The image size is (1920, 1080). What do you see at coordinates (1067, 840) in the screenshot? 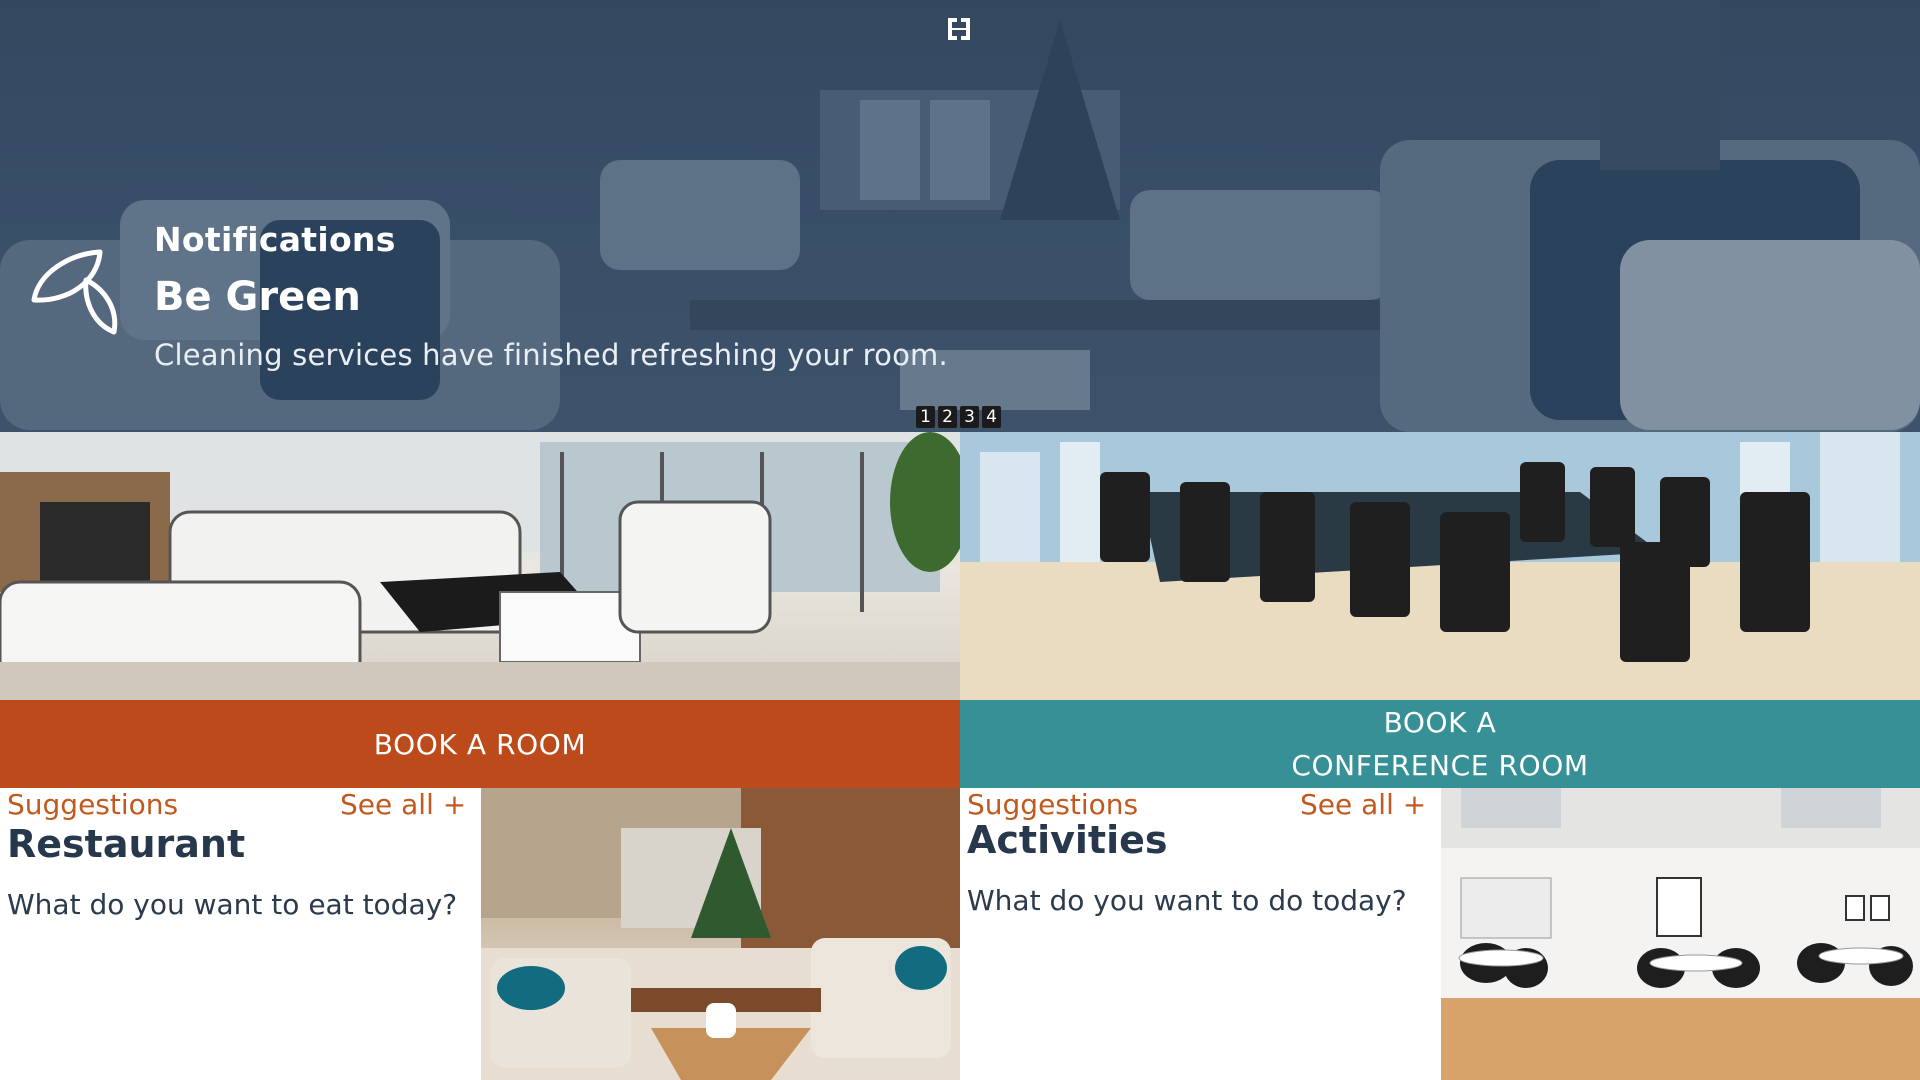
I see `activities-title: Activities` at bounding box center [1067, 840].